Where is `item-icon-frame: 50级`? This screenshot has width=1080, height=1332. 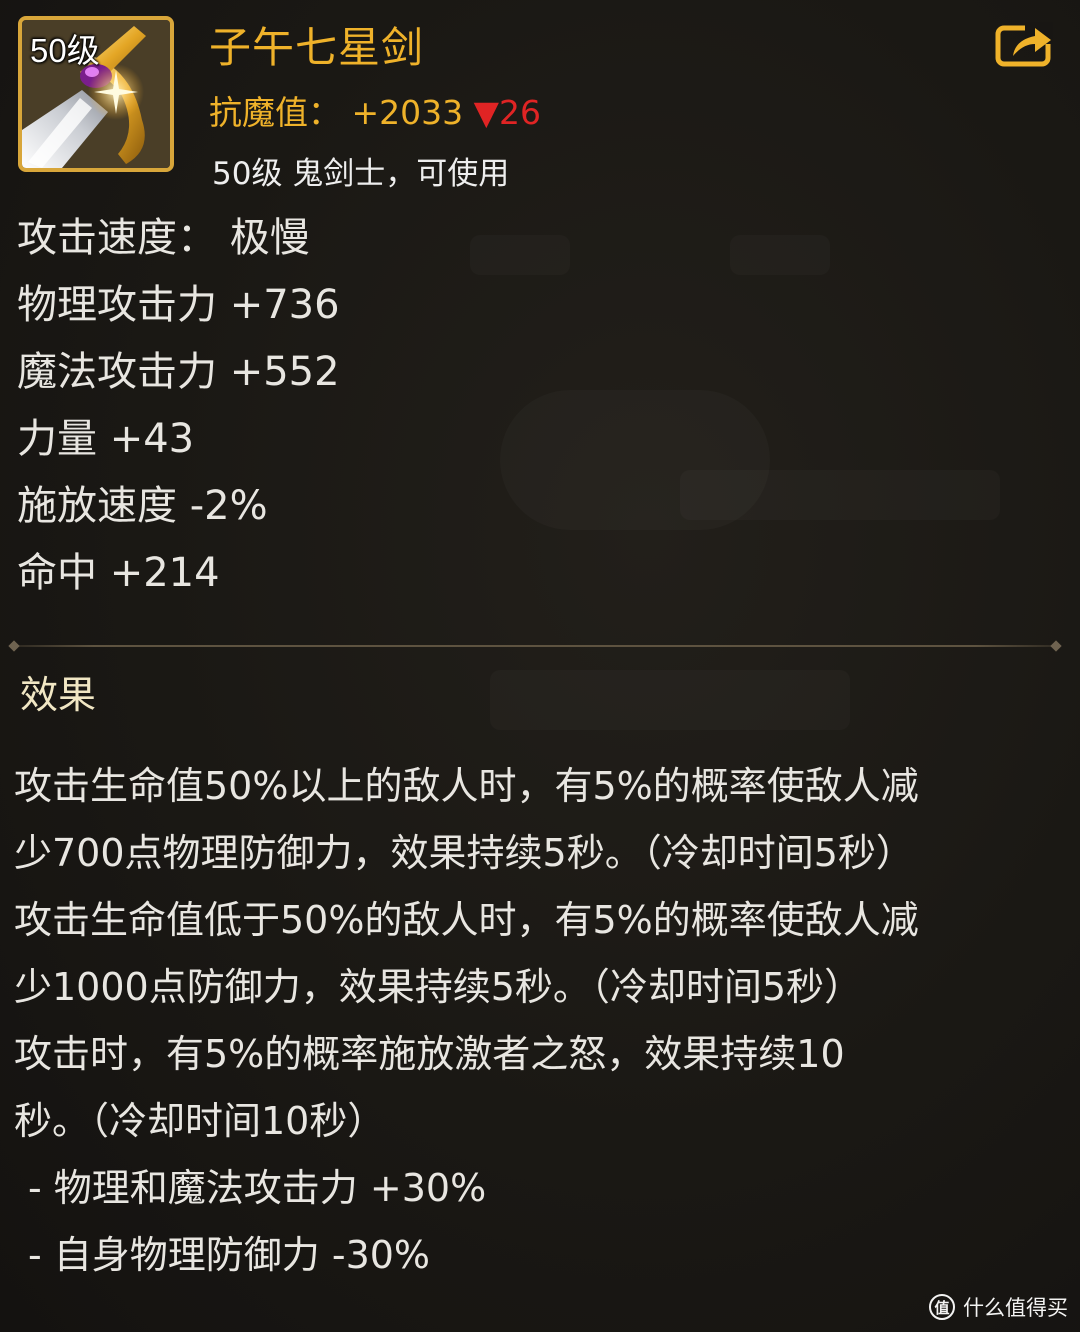 item-icon-frame: 50级 is located at coordinates (96, 94).